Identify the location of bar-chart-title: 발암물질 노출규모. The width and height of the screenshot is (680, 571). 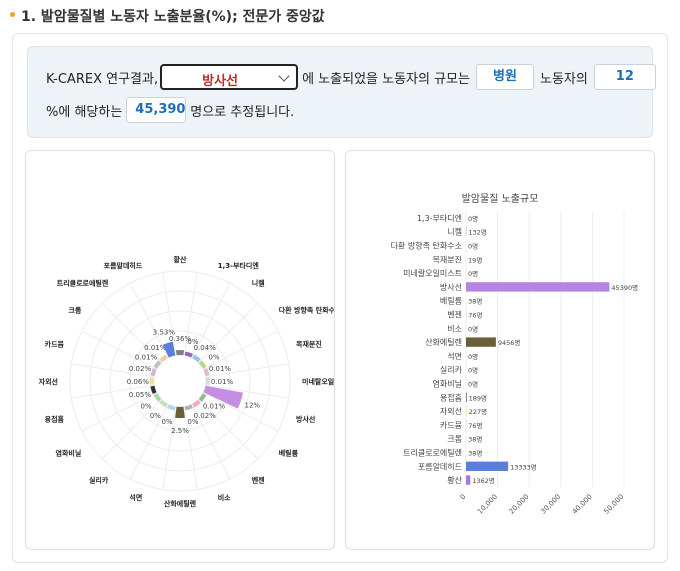
(500, 199).